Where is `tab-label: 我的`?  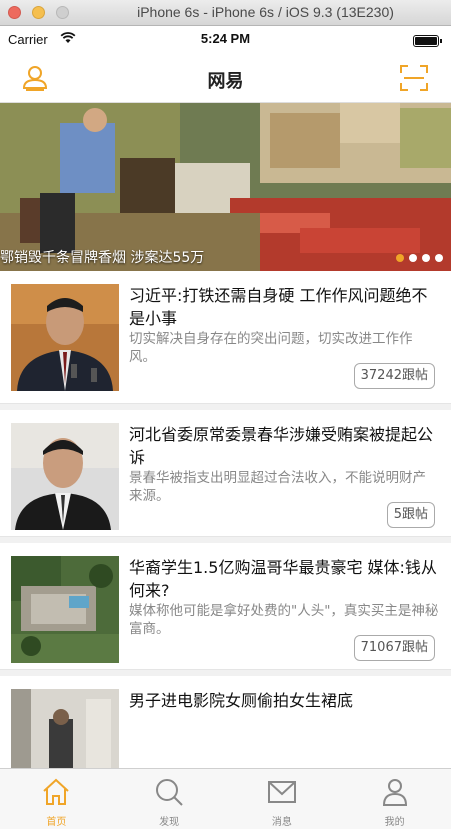 tab-label: 我的 is located at coordinates (394, 822).